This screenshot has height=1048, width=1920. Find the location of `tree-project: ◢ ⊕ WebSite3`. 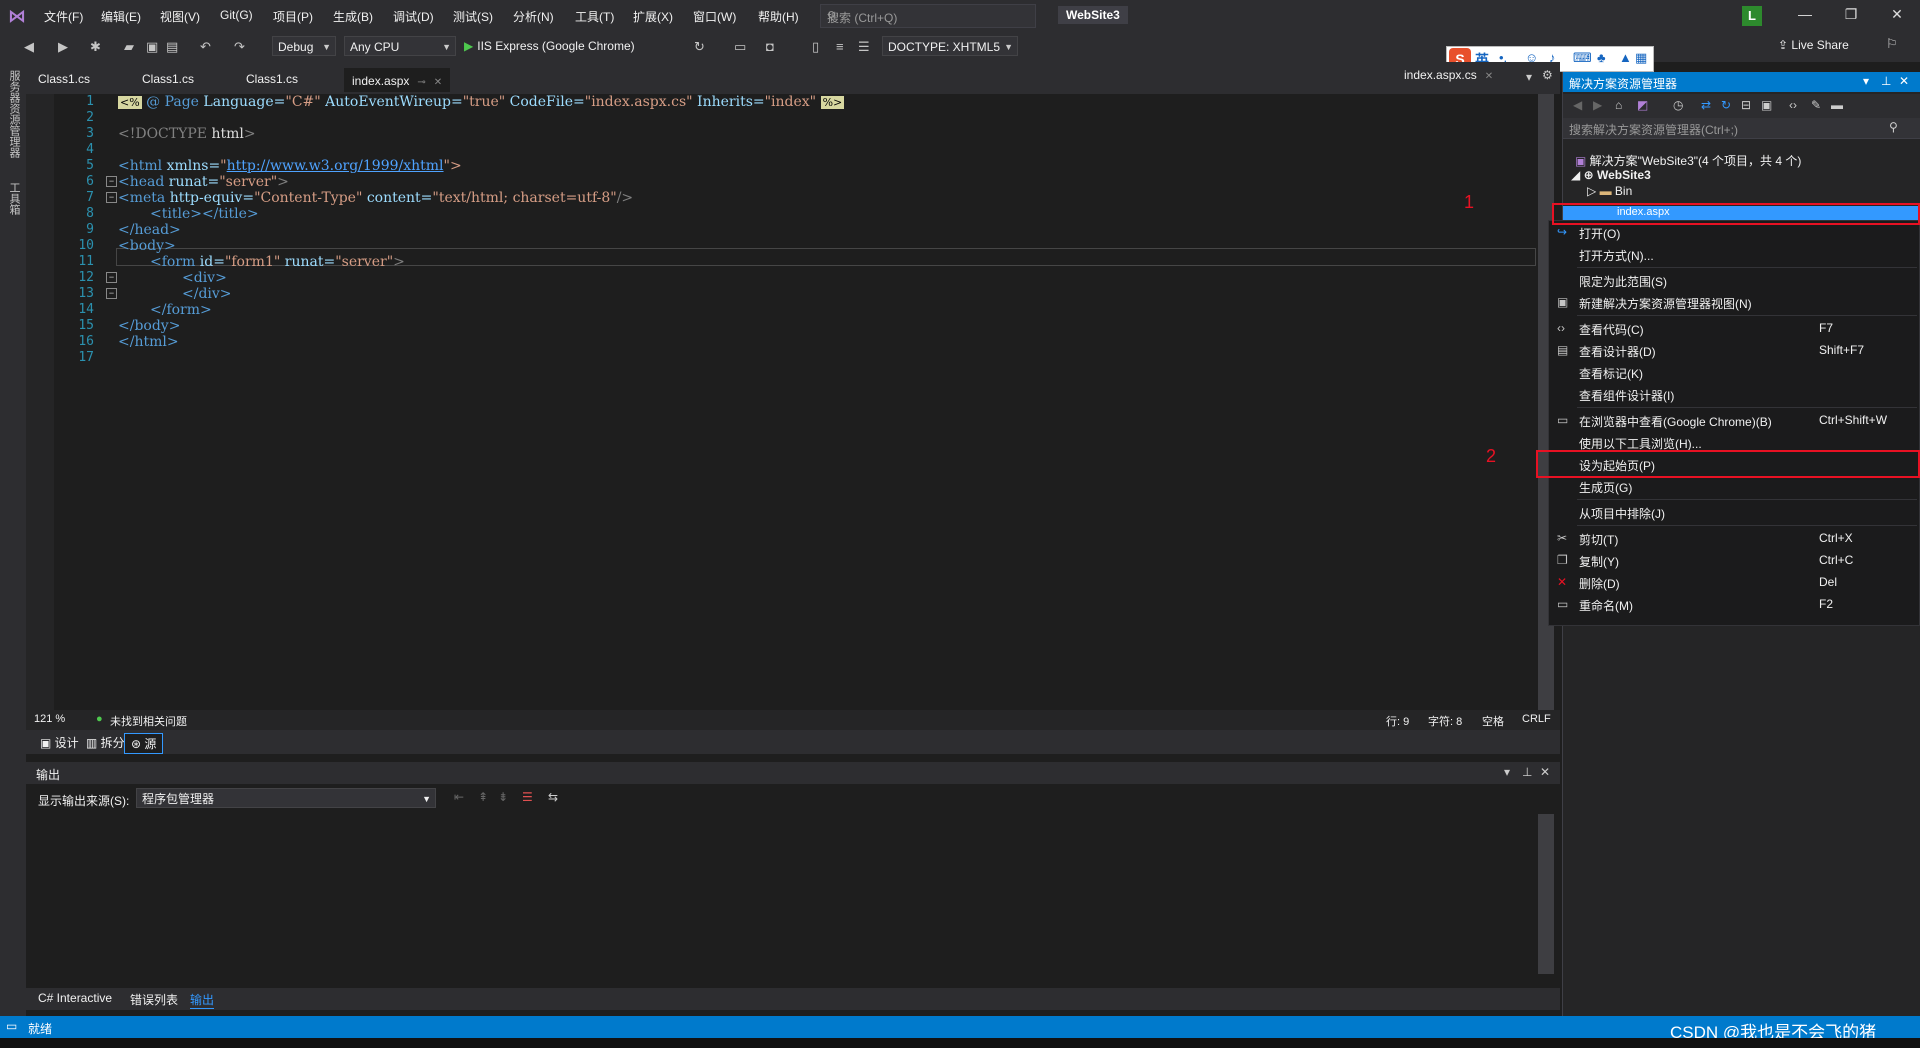

tree-project: ◢ ⊕ WebSite3 is located at coordinates (1611, 175).